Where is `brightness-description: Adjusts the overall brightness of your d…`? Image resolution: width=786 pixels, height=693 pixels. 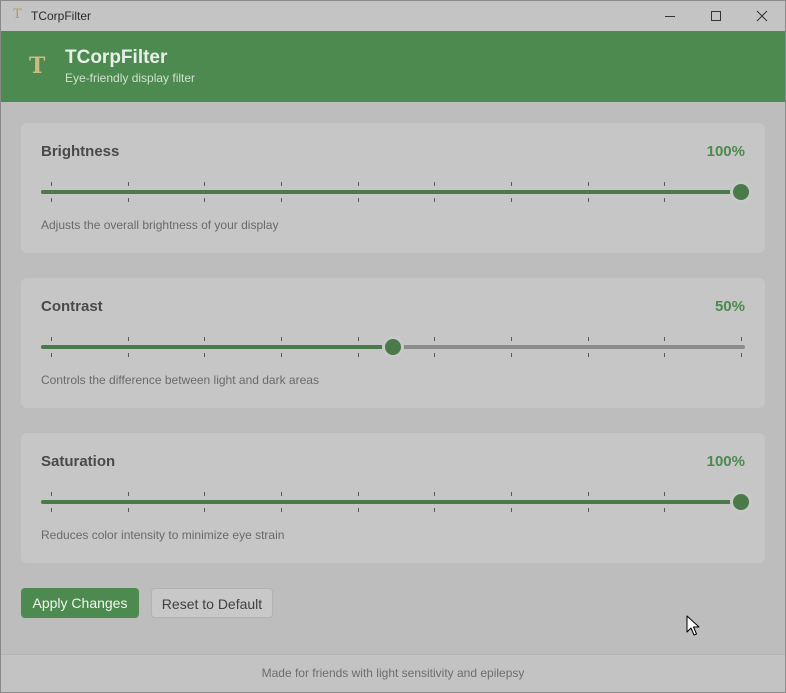
brightness-description: Adjusts the overall brightness of your d… is located at coordinates (160, 225).